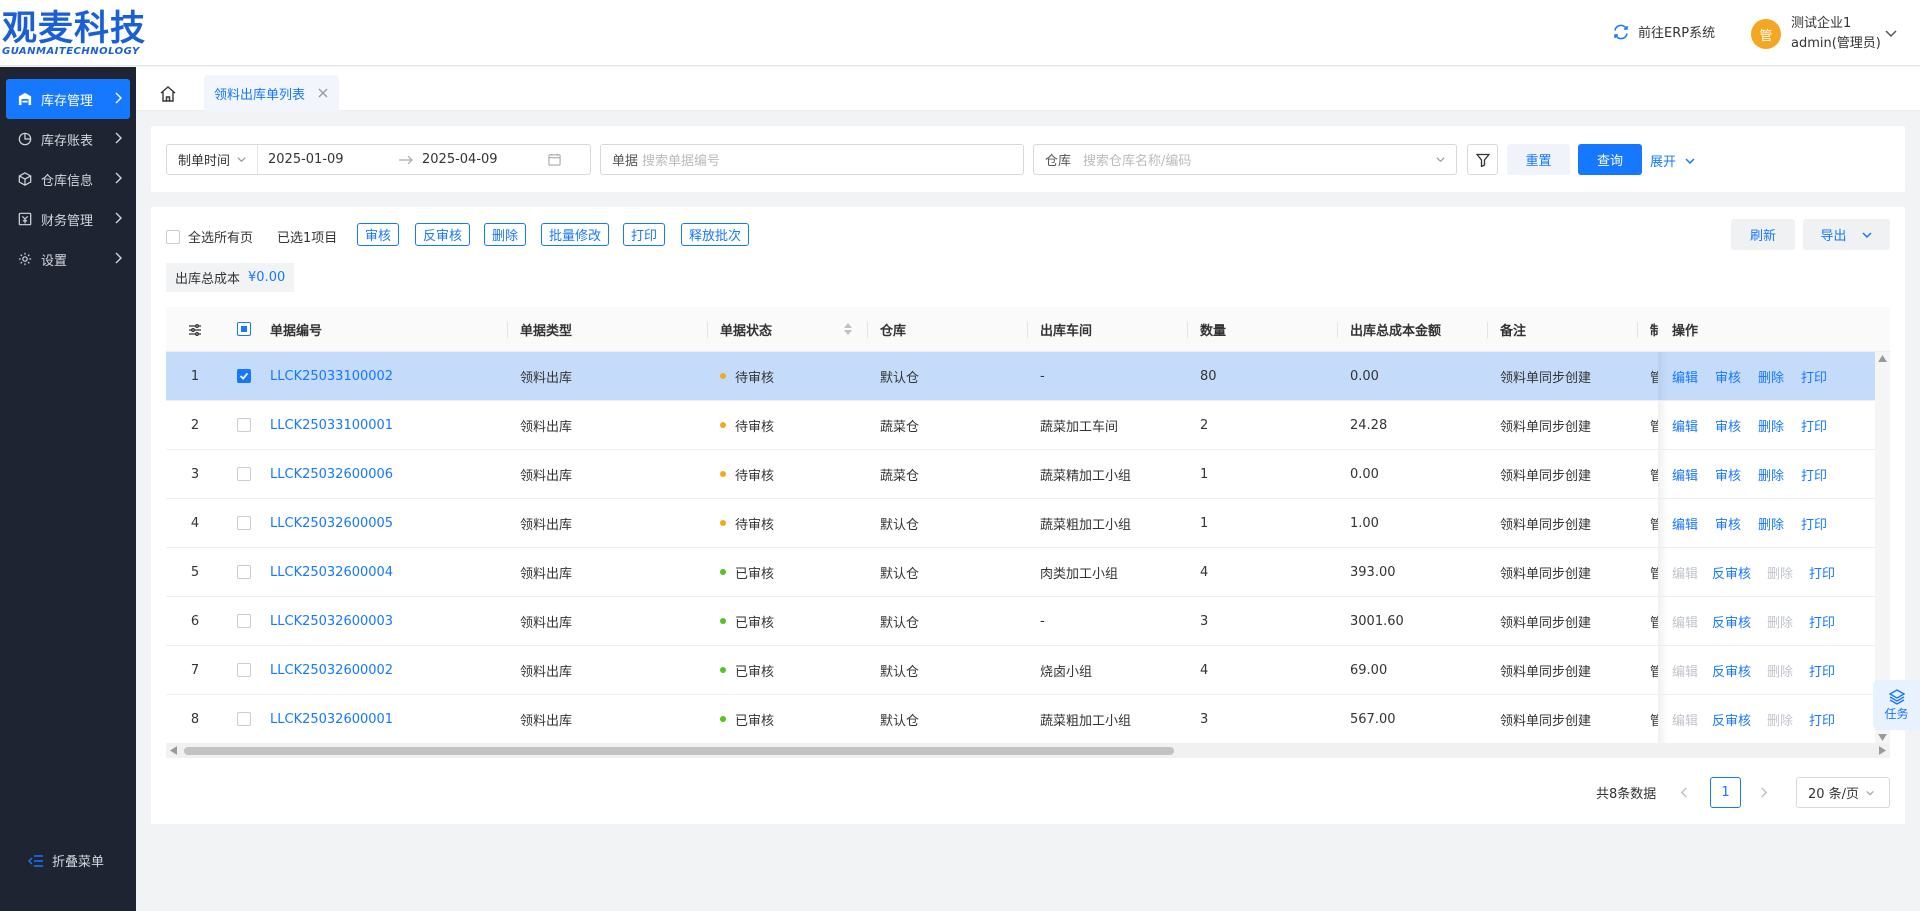 This screenshot has width=1920, height=911. Describe the element at coordinates (1882, 358) in the screenshot. I see `scroll-up-icon` at that location.